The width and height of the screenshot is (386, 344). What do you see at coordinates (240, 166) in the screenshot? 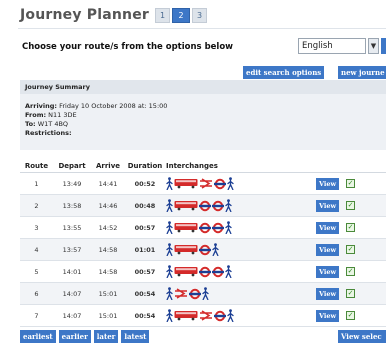
I see `column-interchanges: Interchanges` at bounding box center [240, 166].